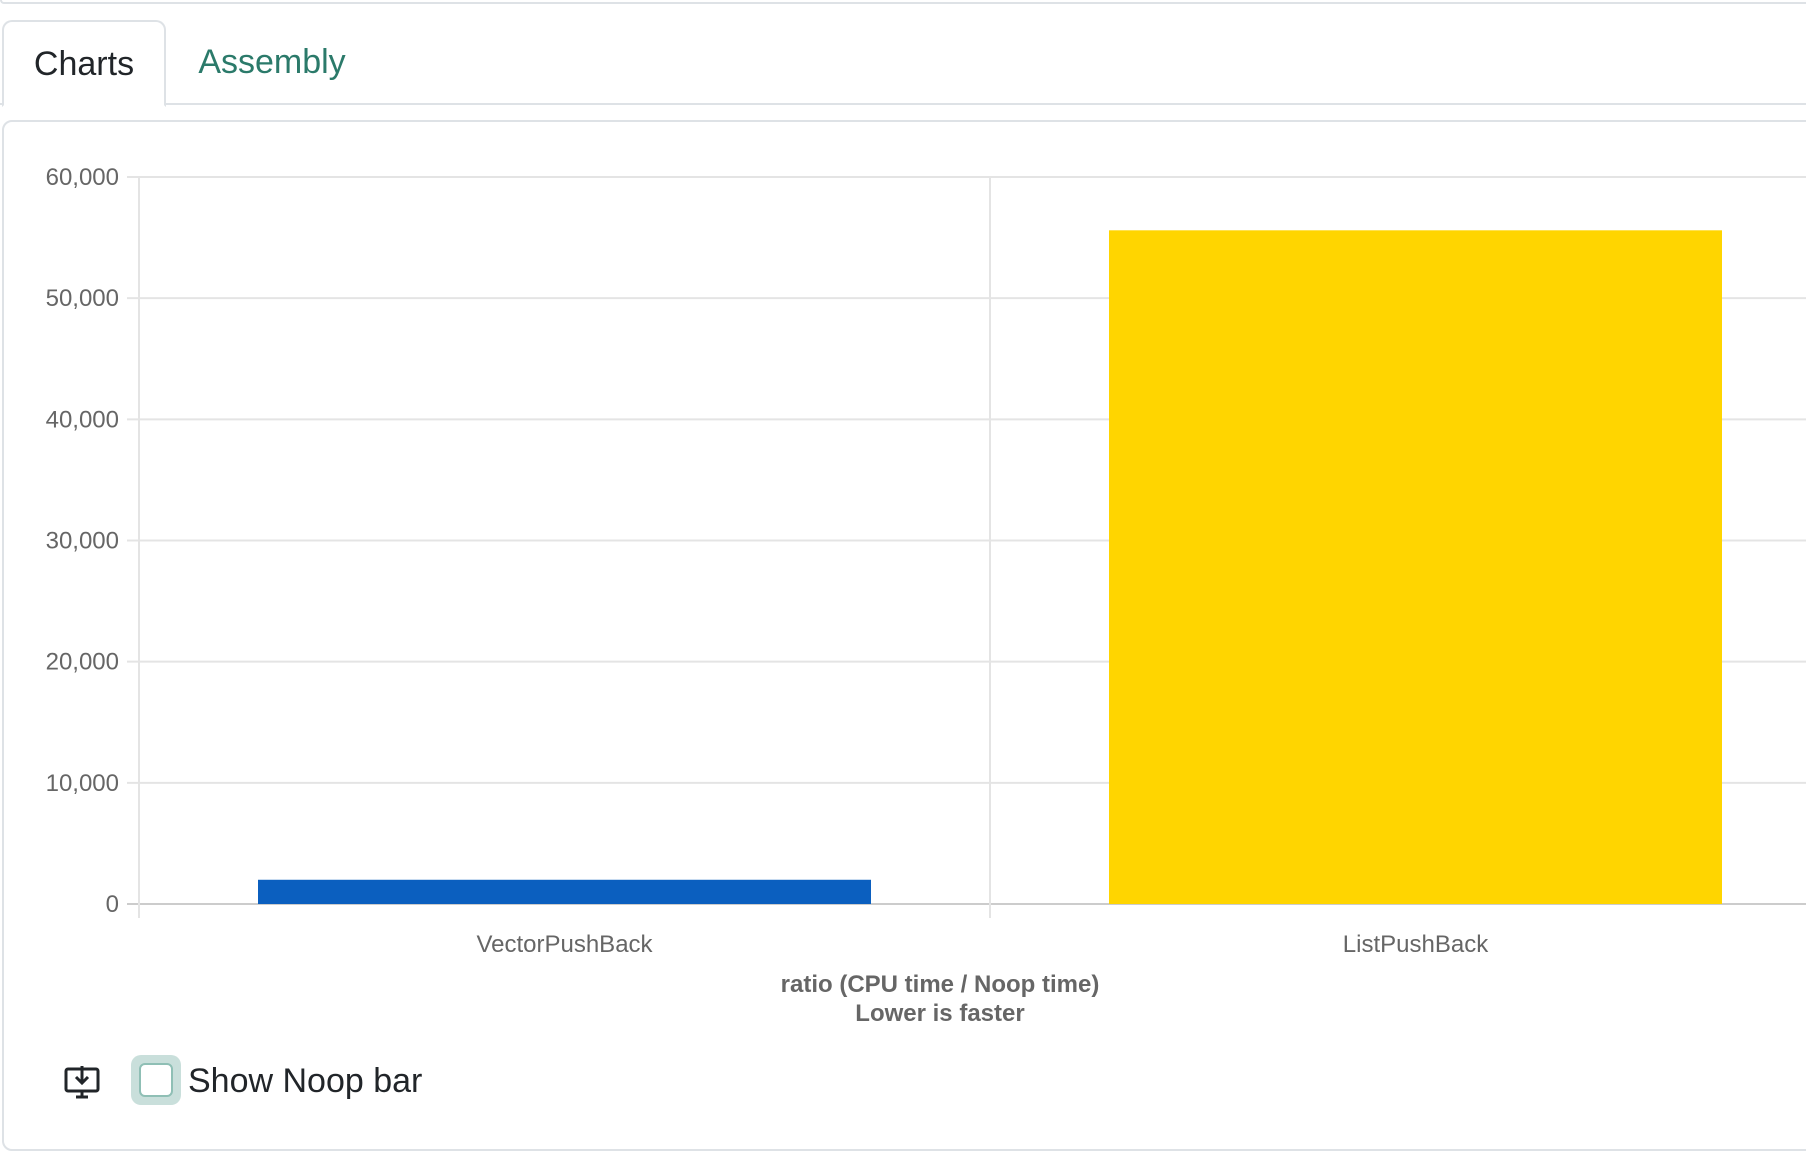 The image size is (1806, 1176). Describe the element at coordinates (939, 1013) in the screenshot. I see `x-axis-subtitle: Lower is faster` at that location.